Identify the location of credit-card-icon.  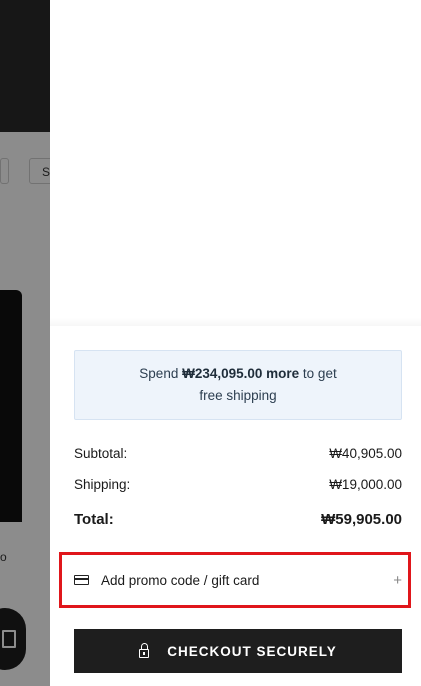
(81, 580).